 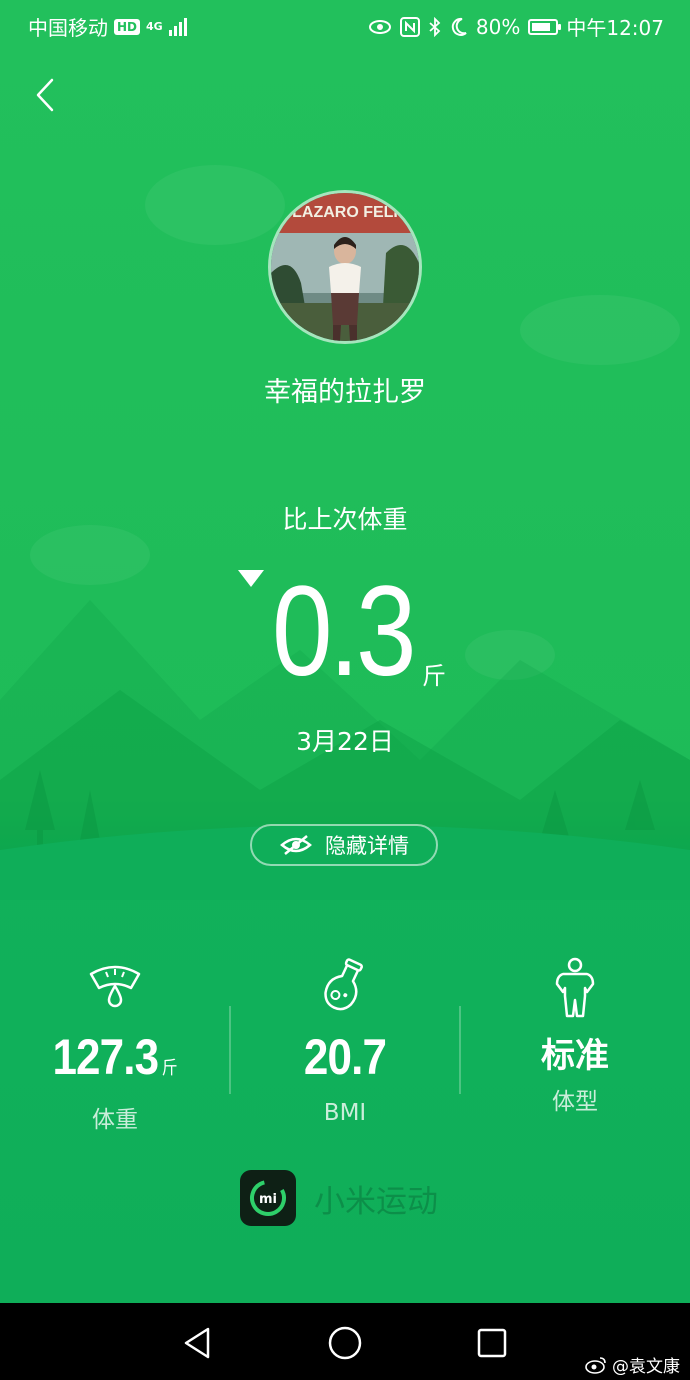 What do you see at coordinates (343, 984) in the screenshot?
I see `flask-icon` at bounding box center [343, 984].